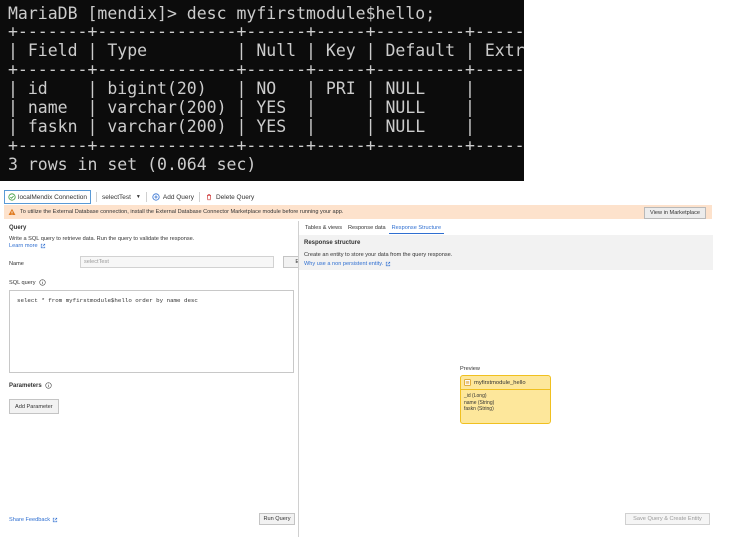 This screenshot has width=744, height=540. I want to click on delete-query-button: Delete Query, so click(229, 197).